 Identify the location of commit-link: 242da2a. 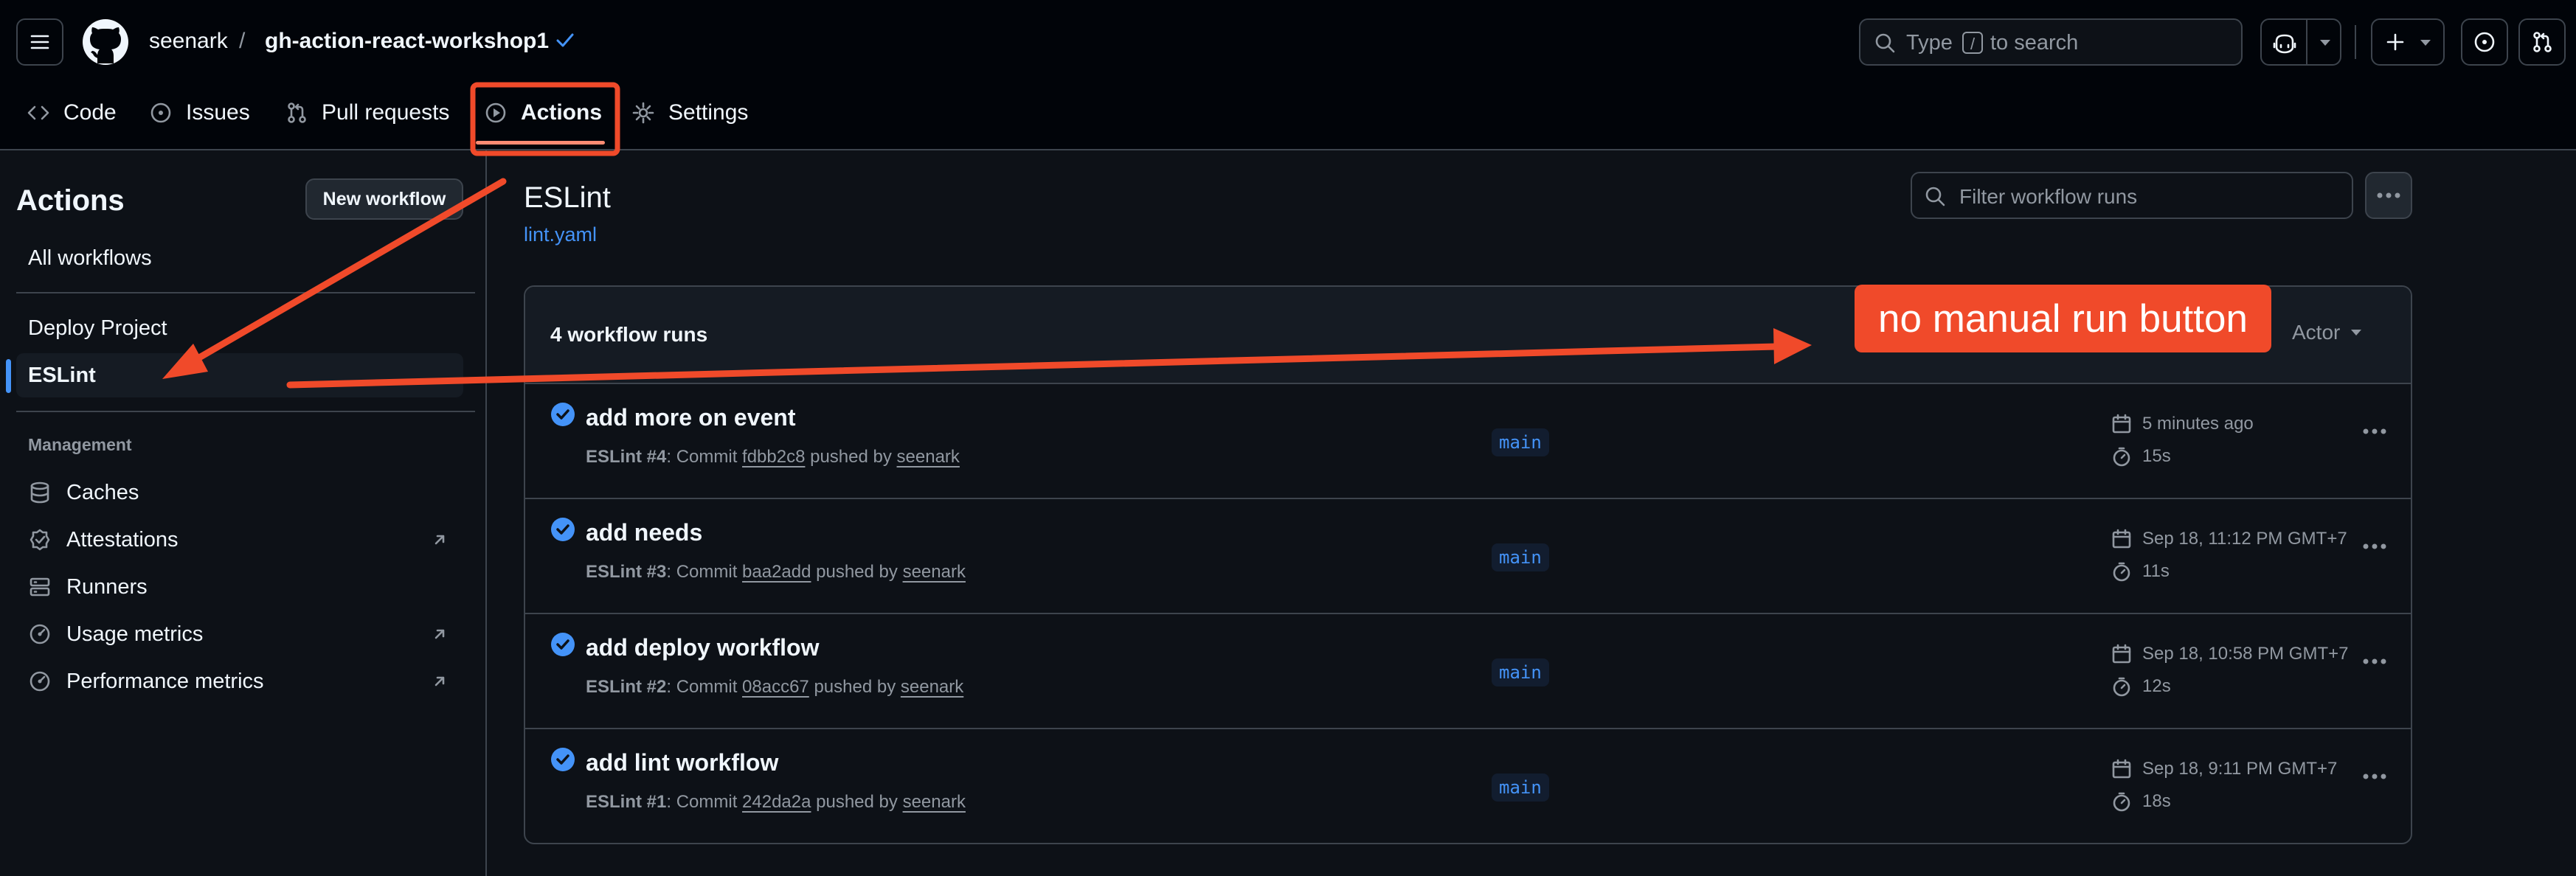
(777, 802).